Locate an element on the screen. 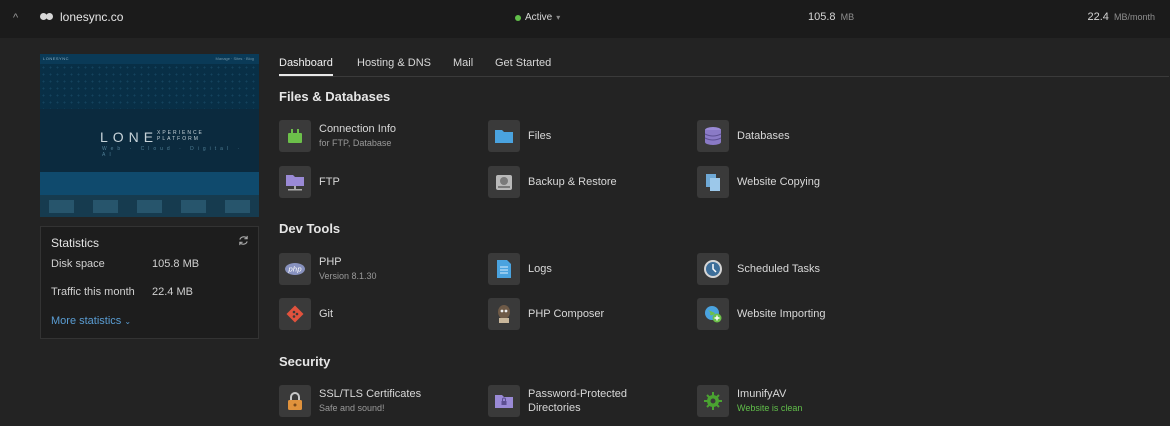 This screenshot has width=1170, height=426. status-text: Active is located at coordinates (539, 17).